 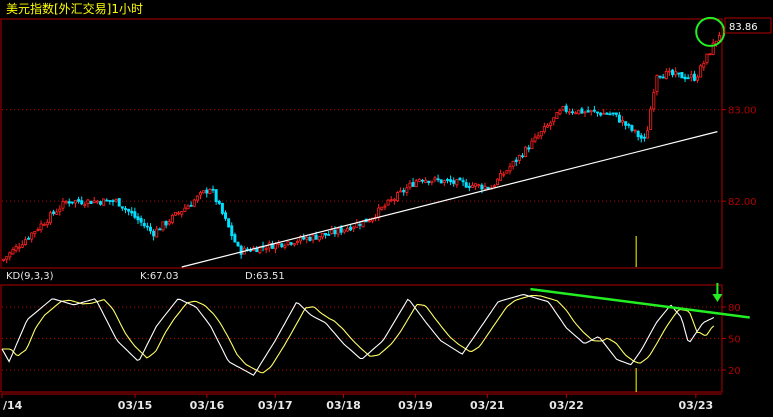 I want to click on k-value-label: K:67.03, so click(x=159, y=276).